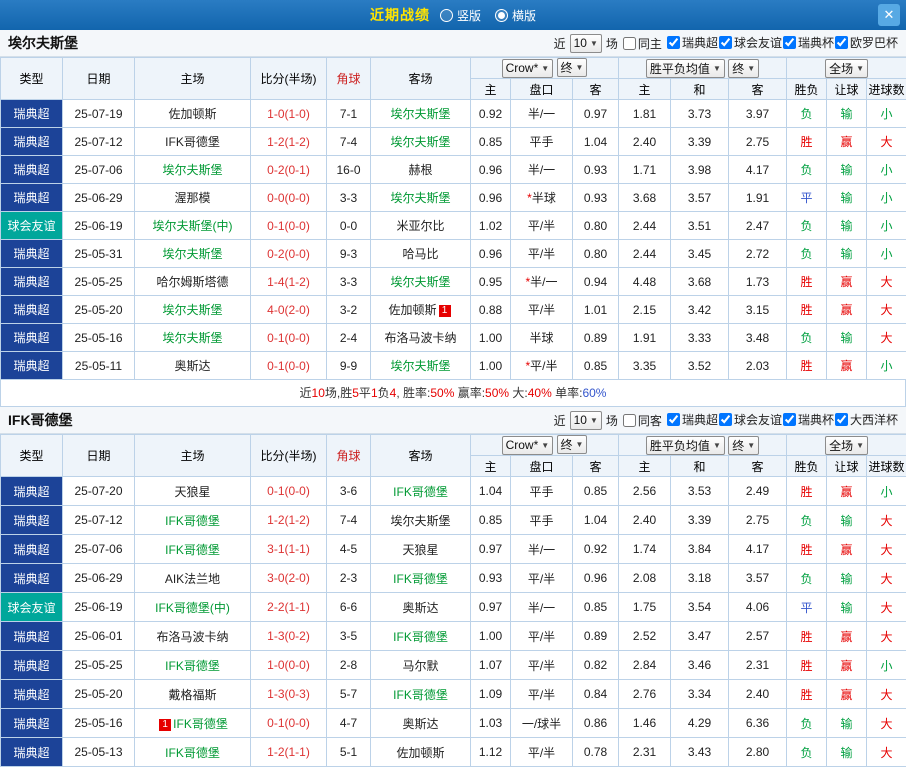 The image size is (906, 767). Describe the element at coordinates (874, 42) in the screenshot. I see `competition-label: 欧罗巴杯` at that location.